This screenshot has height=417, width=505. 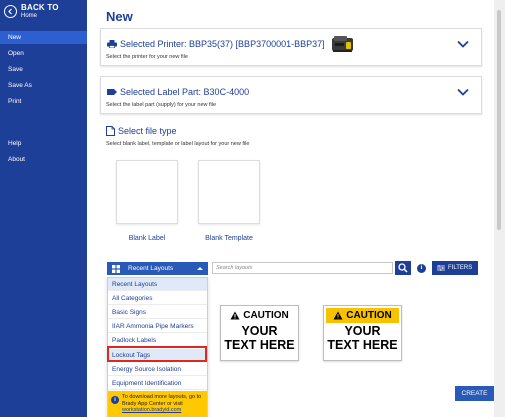 What do you see at coordinates (302, 268) in the screenshot?
I see `search-input: Search layouts` at bounding box center [302, 268].